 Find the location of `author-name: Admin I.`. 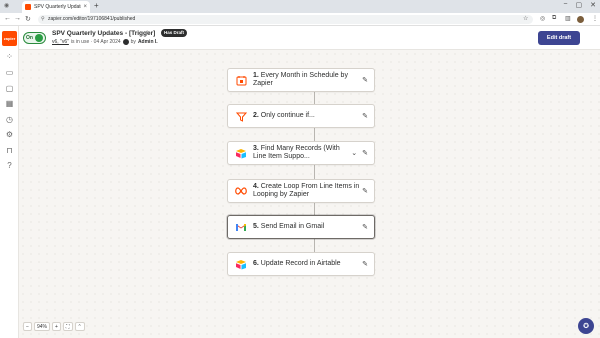

author-name: Admin I. is located at coordinates (147, 42).